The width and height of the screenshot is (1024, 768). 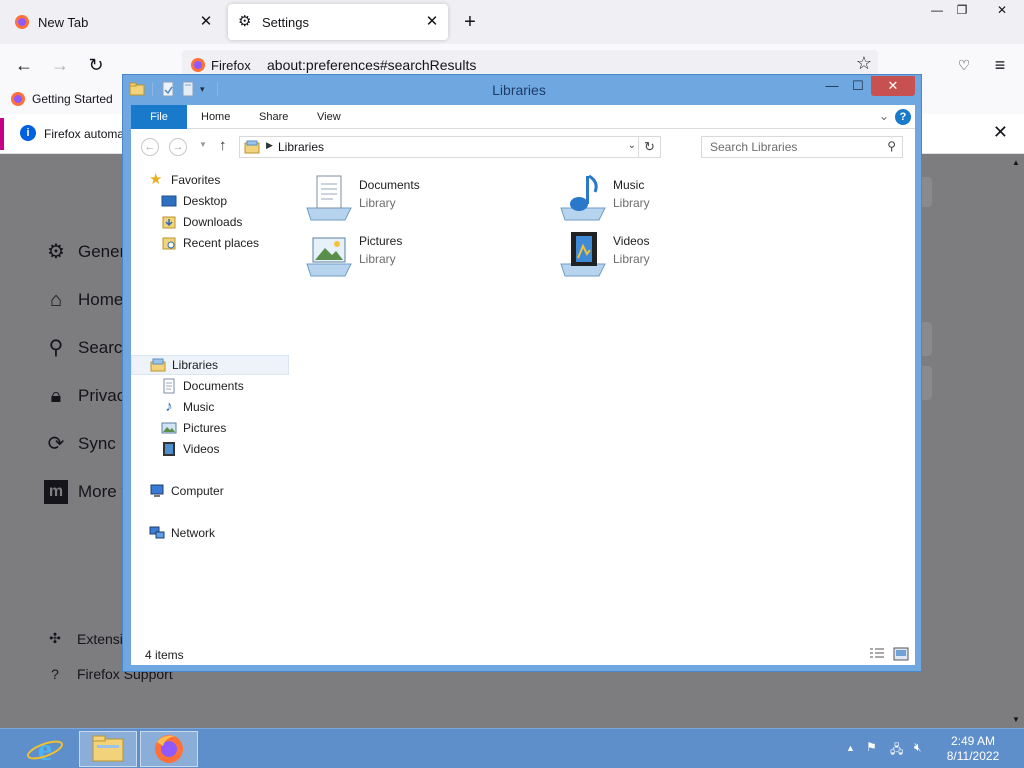 What do you see at coordinates (193, 428) in the screenshot?
I see `nav-pictures: Pictures` at bounding box center [193, 428].